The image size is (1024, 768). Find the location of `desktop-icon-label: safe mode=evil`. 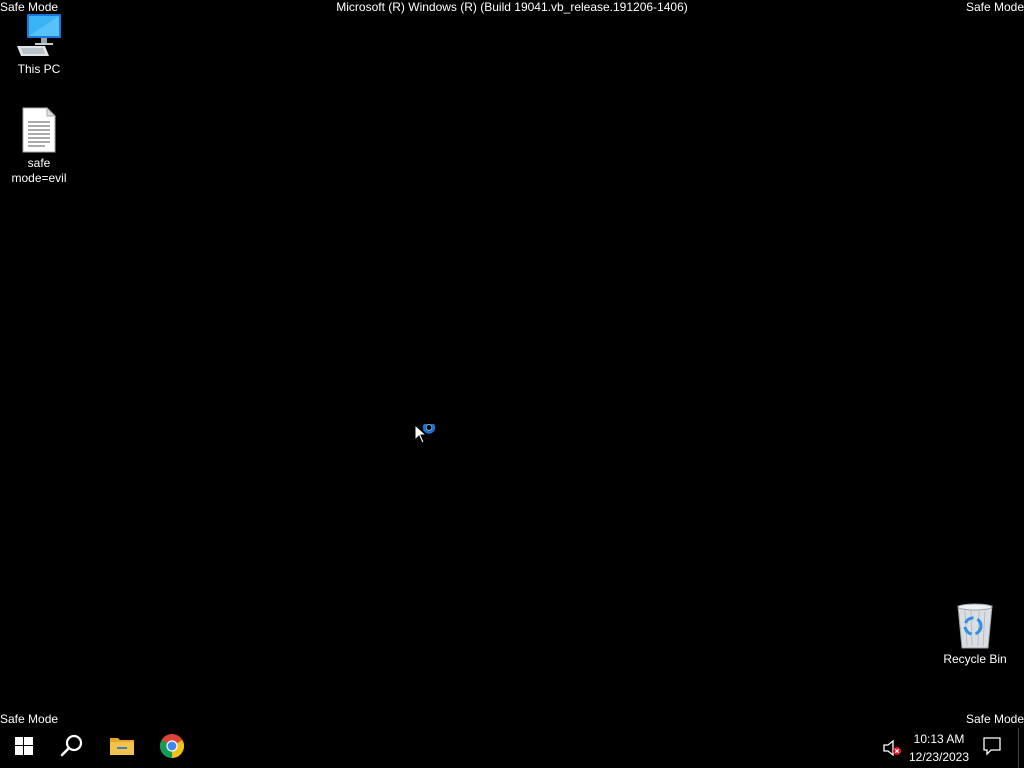

desktop-icon-label: safe mode=evil is located at coordinates (39, 170).